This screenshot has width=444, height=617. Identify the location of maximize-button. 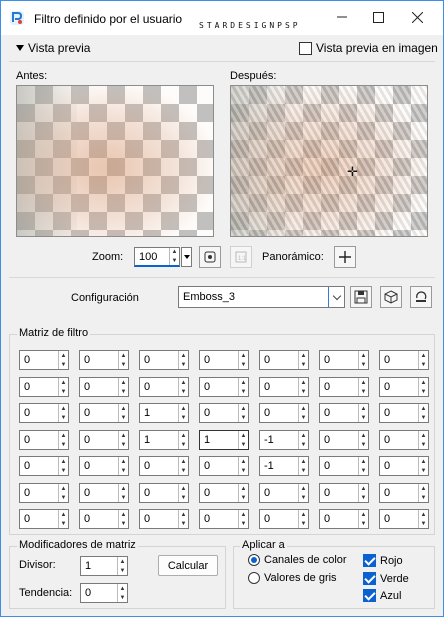
(378, 17).